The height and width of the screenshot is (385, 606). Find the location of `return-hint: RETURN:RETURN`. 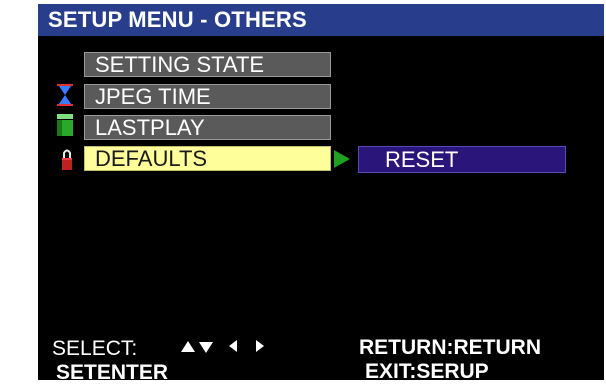

return-hint: RETURN:RETURN is located at coordinates (450, 347).